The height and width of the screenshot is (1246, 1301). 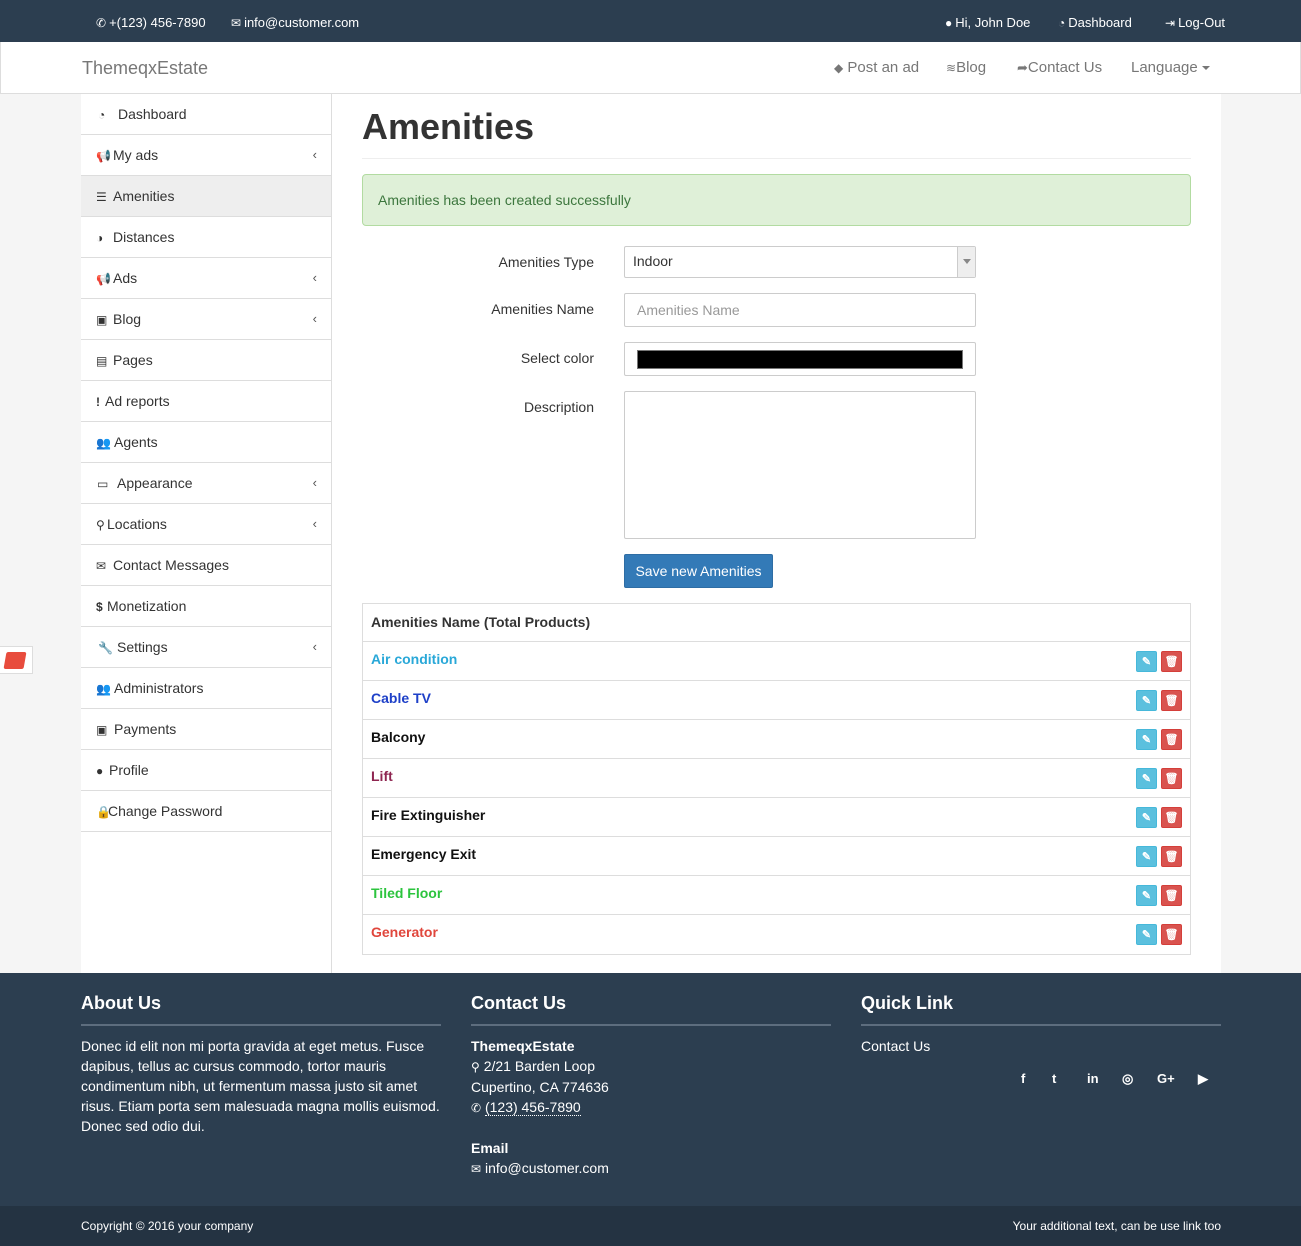 What do you see at coordinates (698, 571) in the screenshot?
I see `save-amenities-button: Save new Amenities` at bounding box center [698, 571].